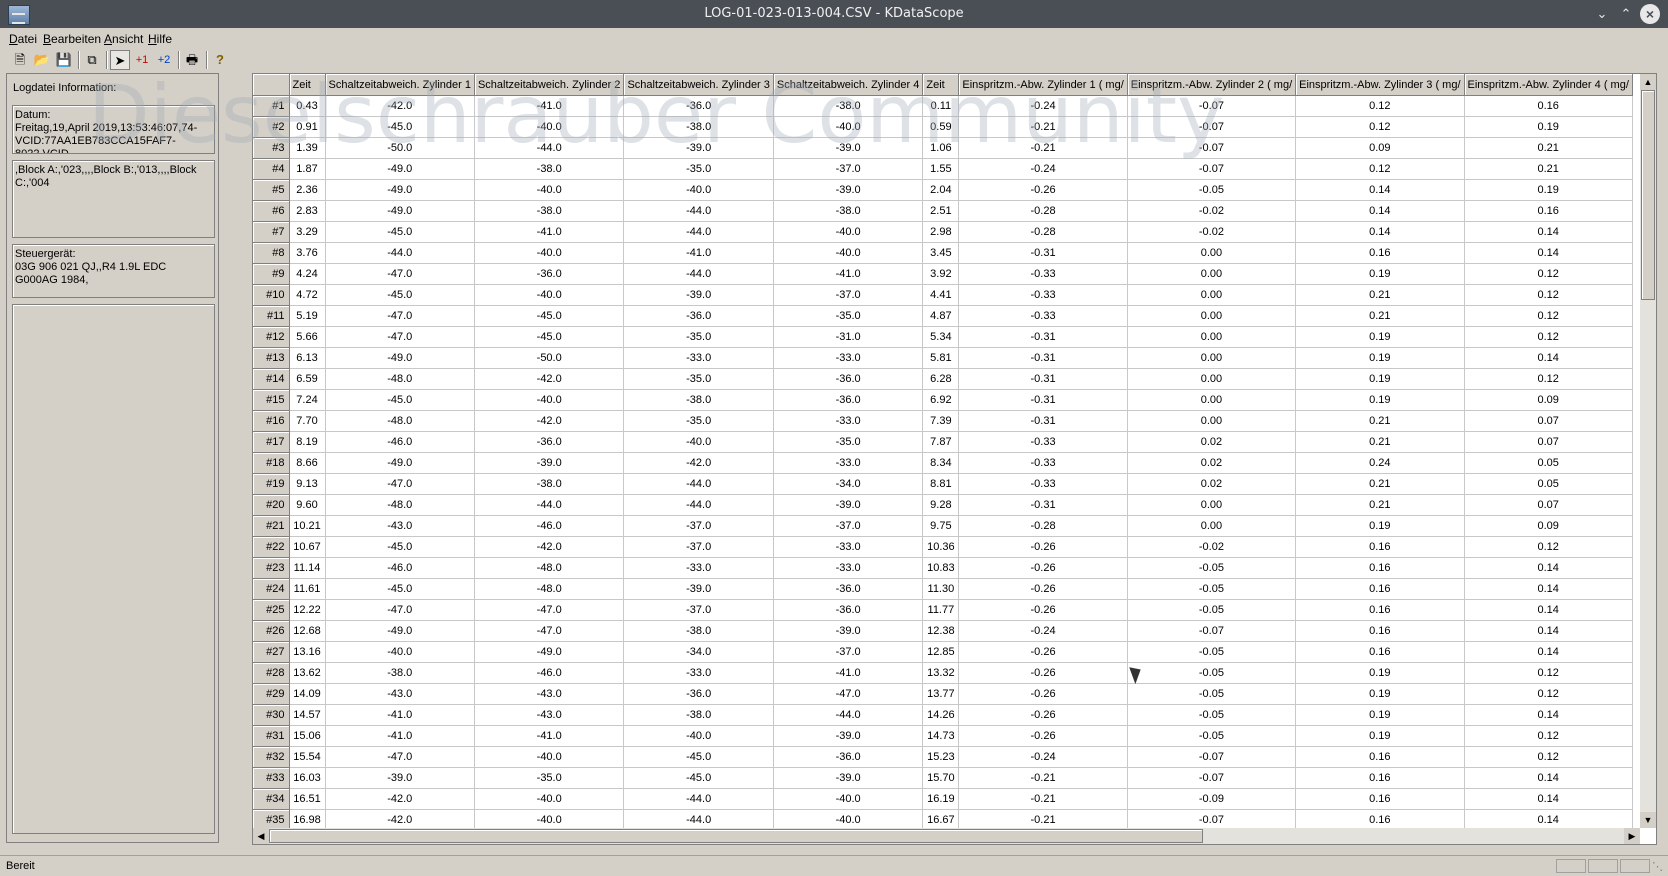 This screenshot has height=876, width=1668. What do you see at coordinates (307, 85) in the screenshot?
I see `column-header: Zeit` at bounding box center [307, 85].